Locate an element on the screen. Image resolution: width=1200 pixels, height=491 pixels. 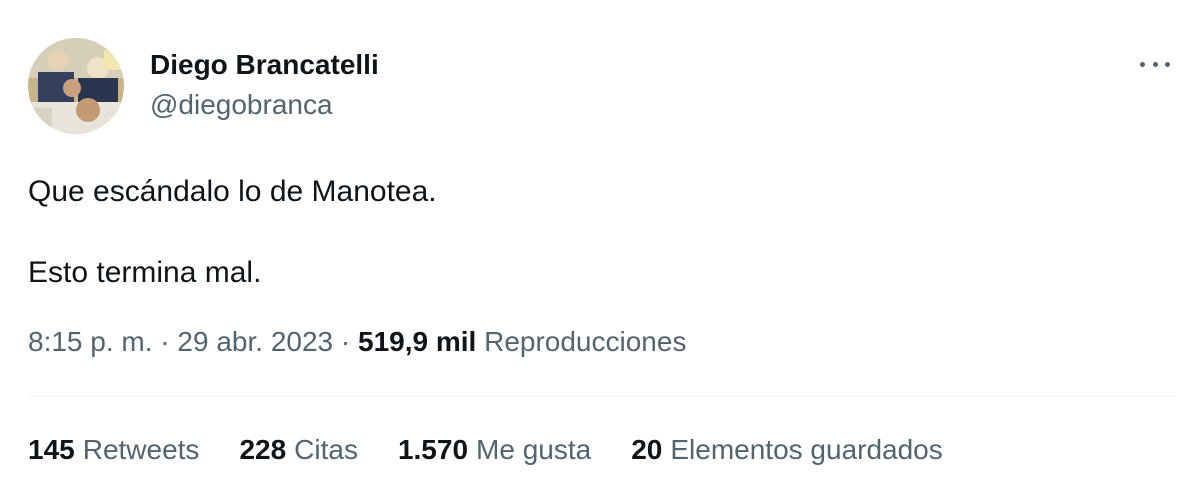
divider is located at coordinates (602, 396).